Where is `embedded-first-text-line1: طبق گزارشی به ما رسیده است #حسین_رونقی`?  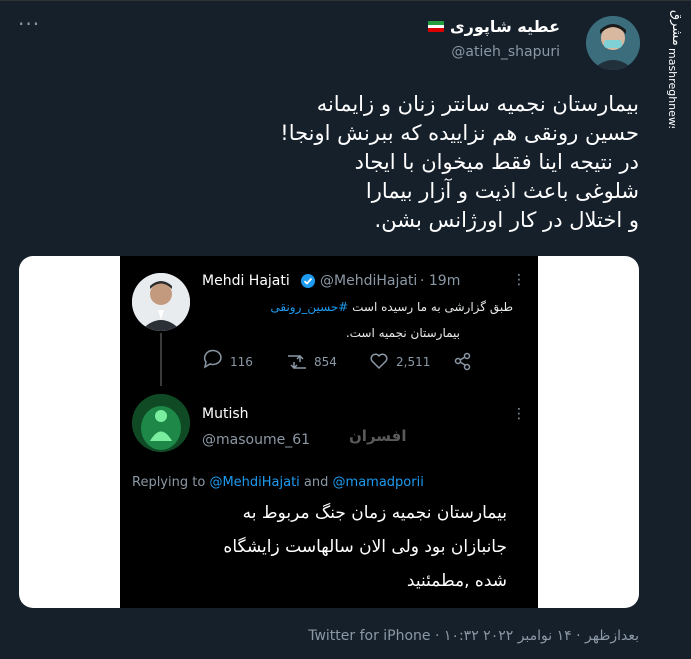 embedded-first-text-line1: طبق گزارشی به ما رسیده است #حسین_رونقی is located at coordinates (391, 307).